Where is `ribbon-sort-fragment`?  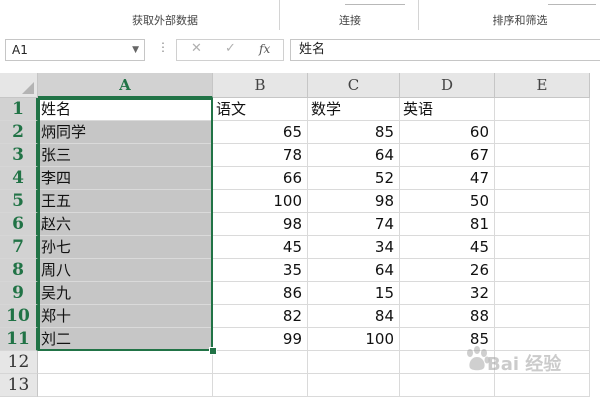 ribbon-sort-fragment is located at coordinates (572, 2).